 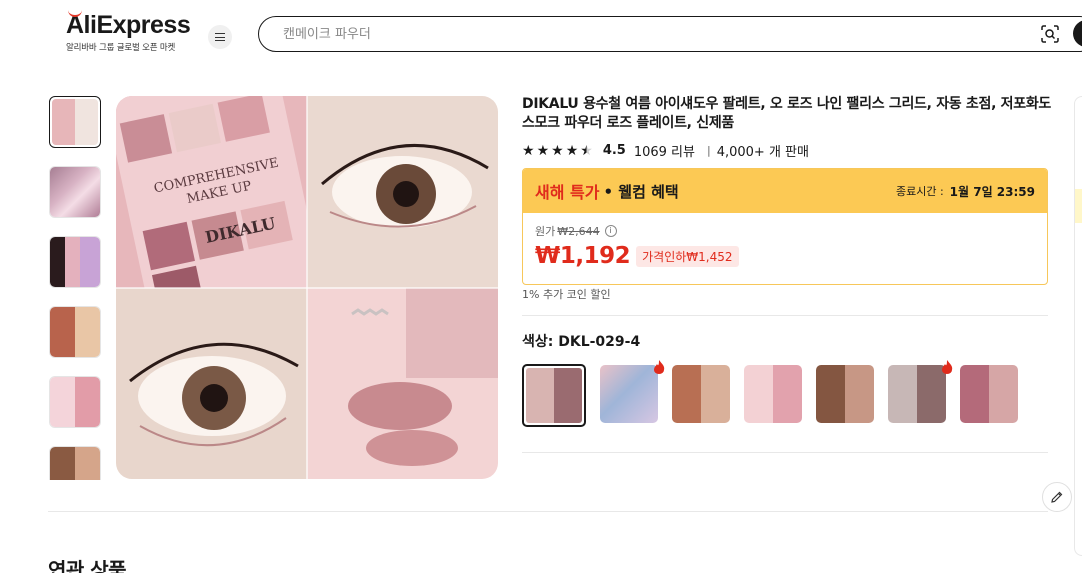 I want to click on thumbnail-list, so click(x=76, y=288).